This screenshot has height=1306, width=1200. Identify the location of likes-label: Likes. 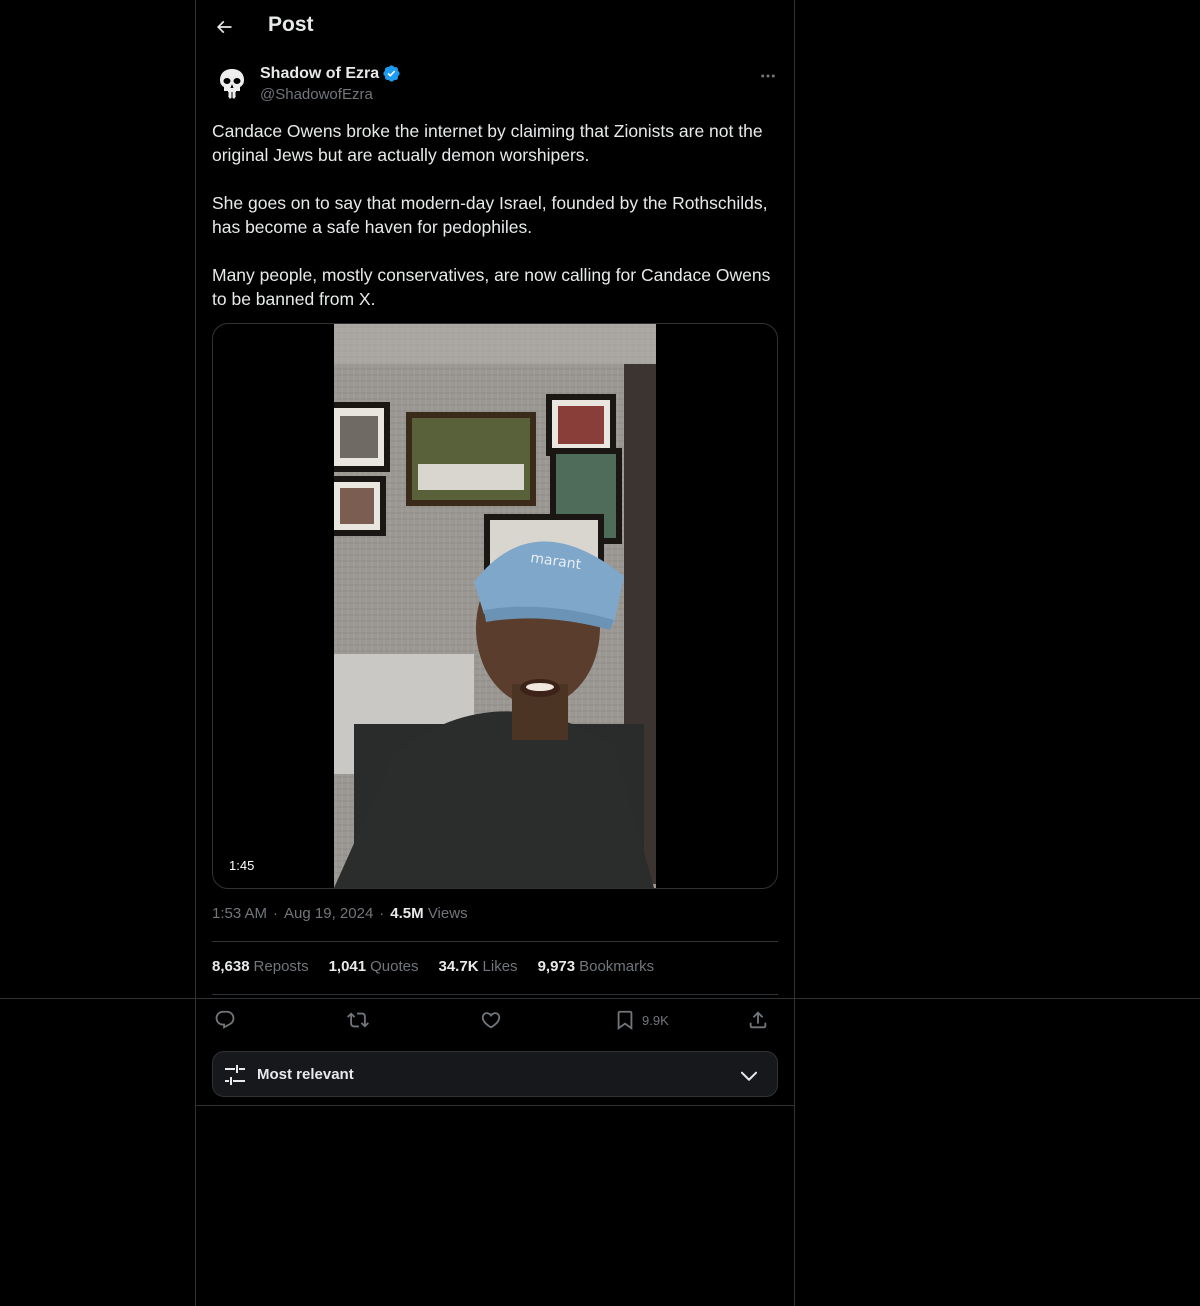
(500, 966).